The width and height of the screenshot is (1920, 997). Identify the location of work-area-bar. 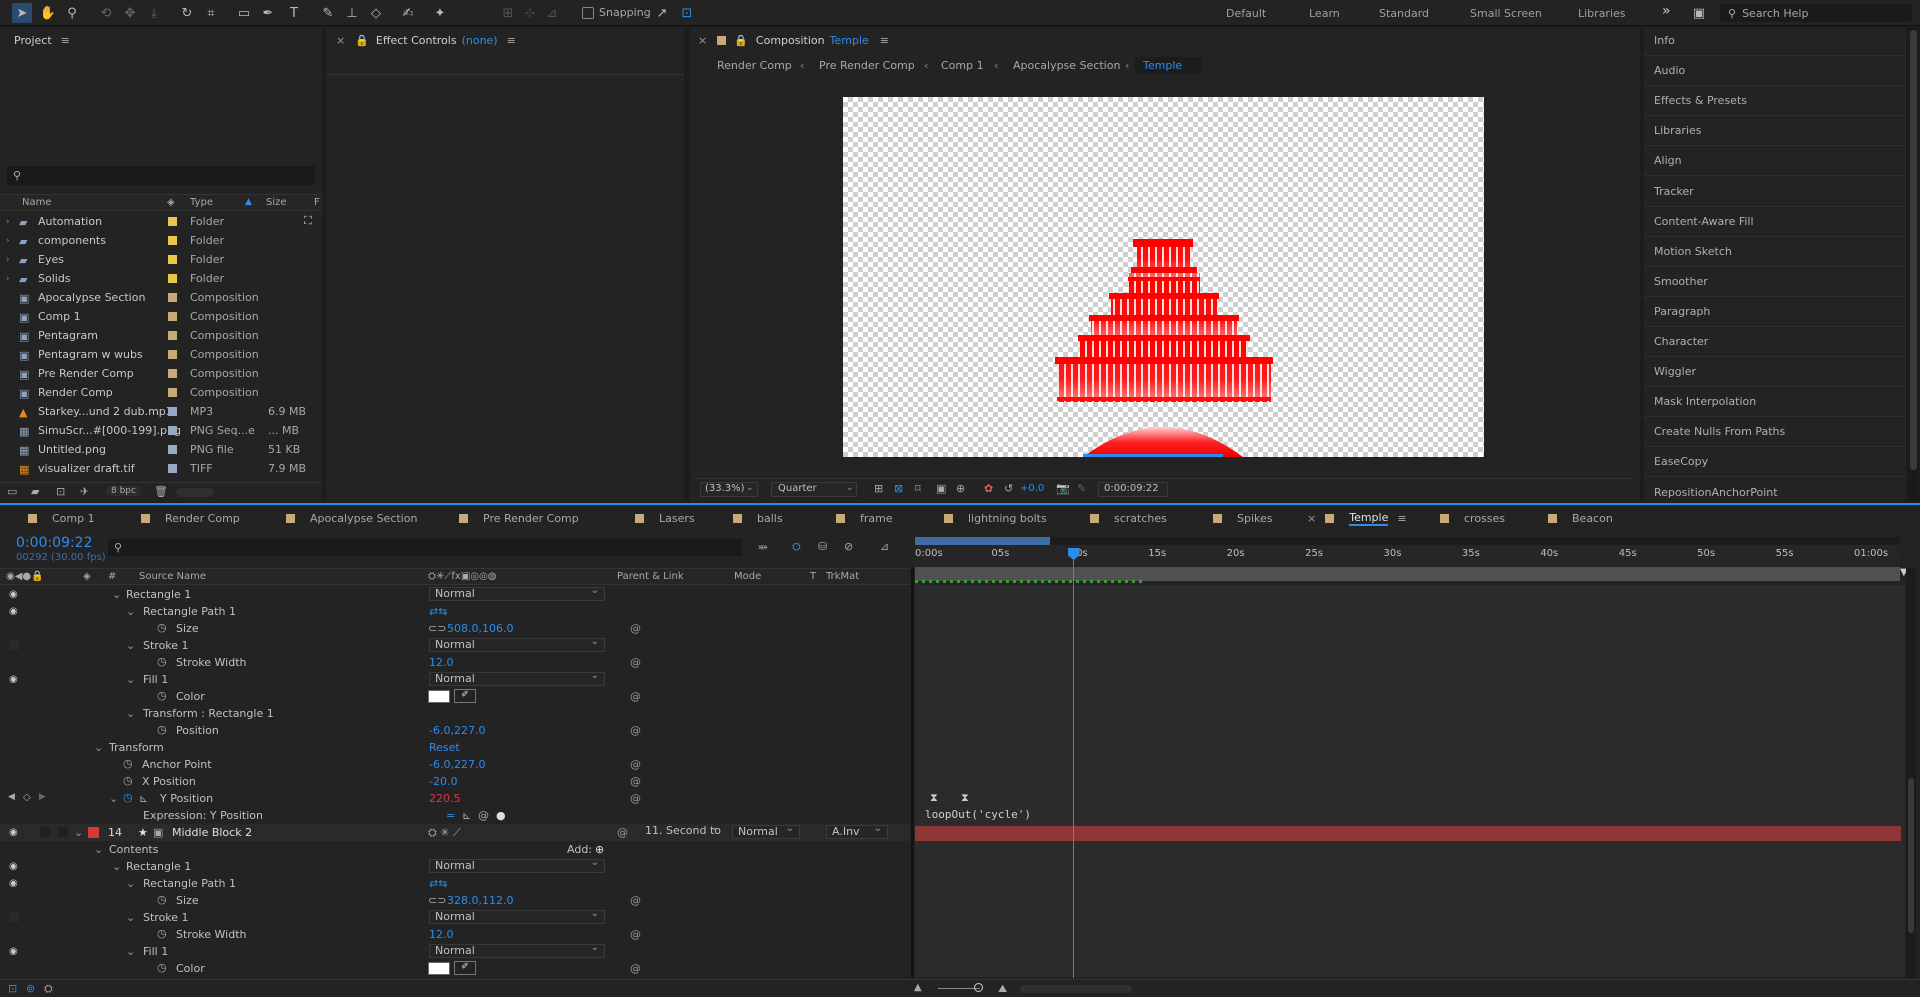
(1407, 541).